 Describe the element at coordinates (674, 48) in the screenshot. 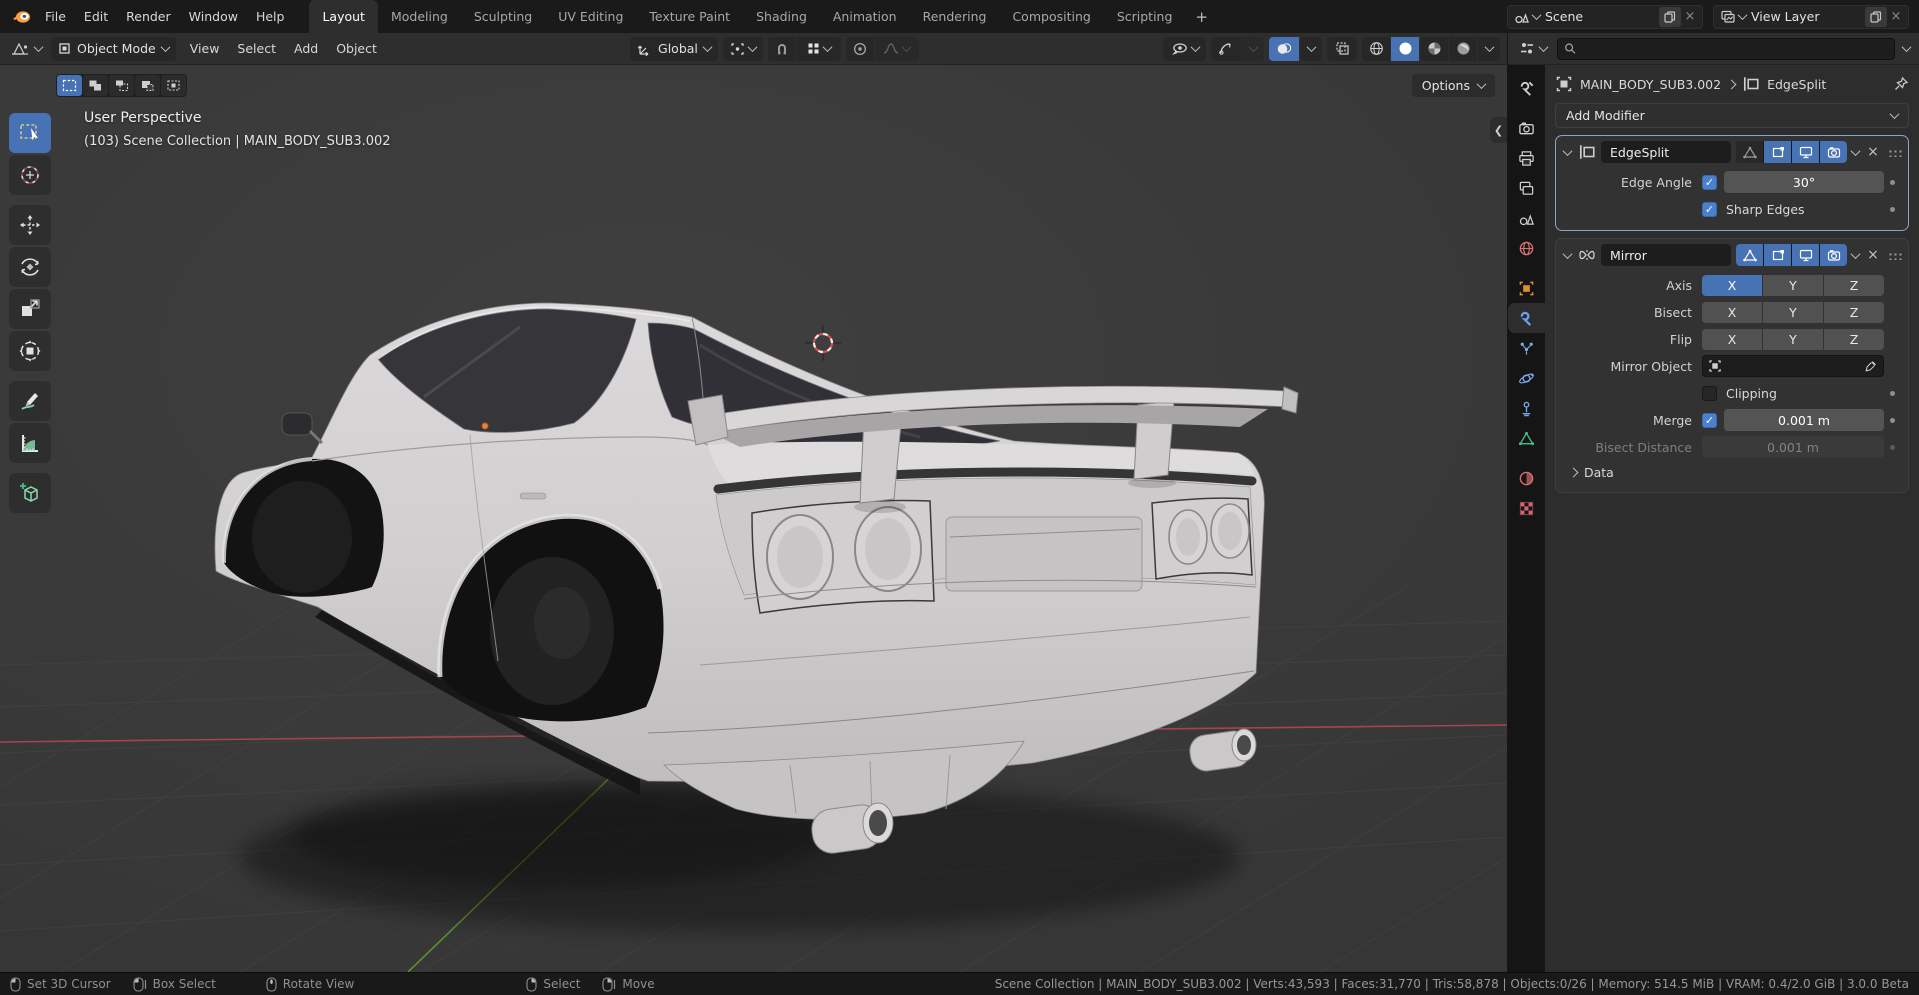

I see `transform-orientation-selector: Global` at that location.